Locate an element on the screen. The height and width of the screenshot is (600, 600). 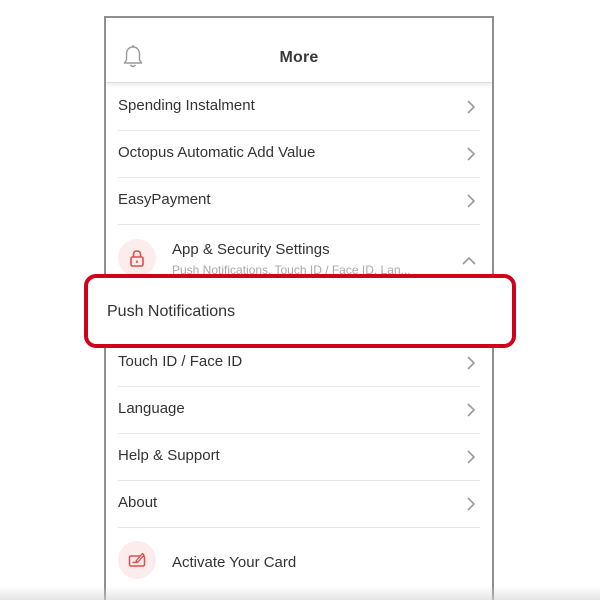
menu-item-language: Language is located at coordinates (299, 410).